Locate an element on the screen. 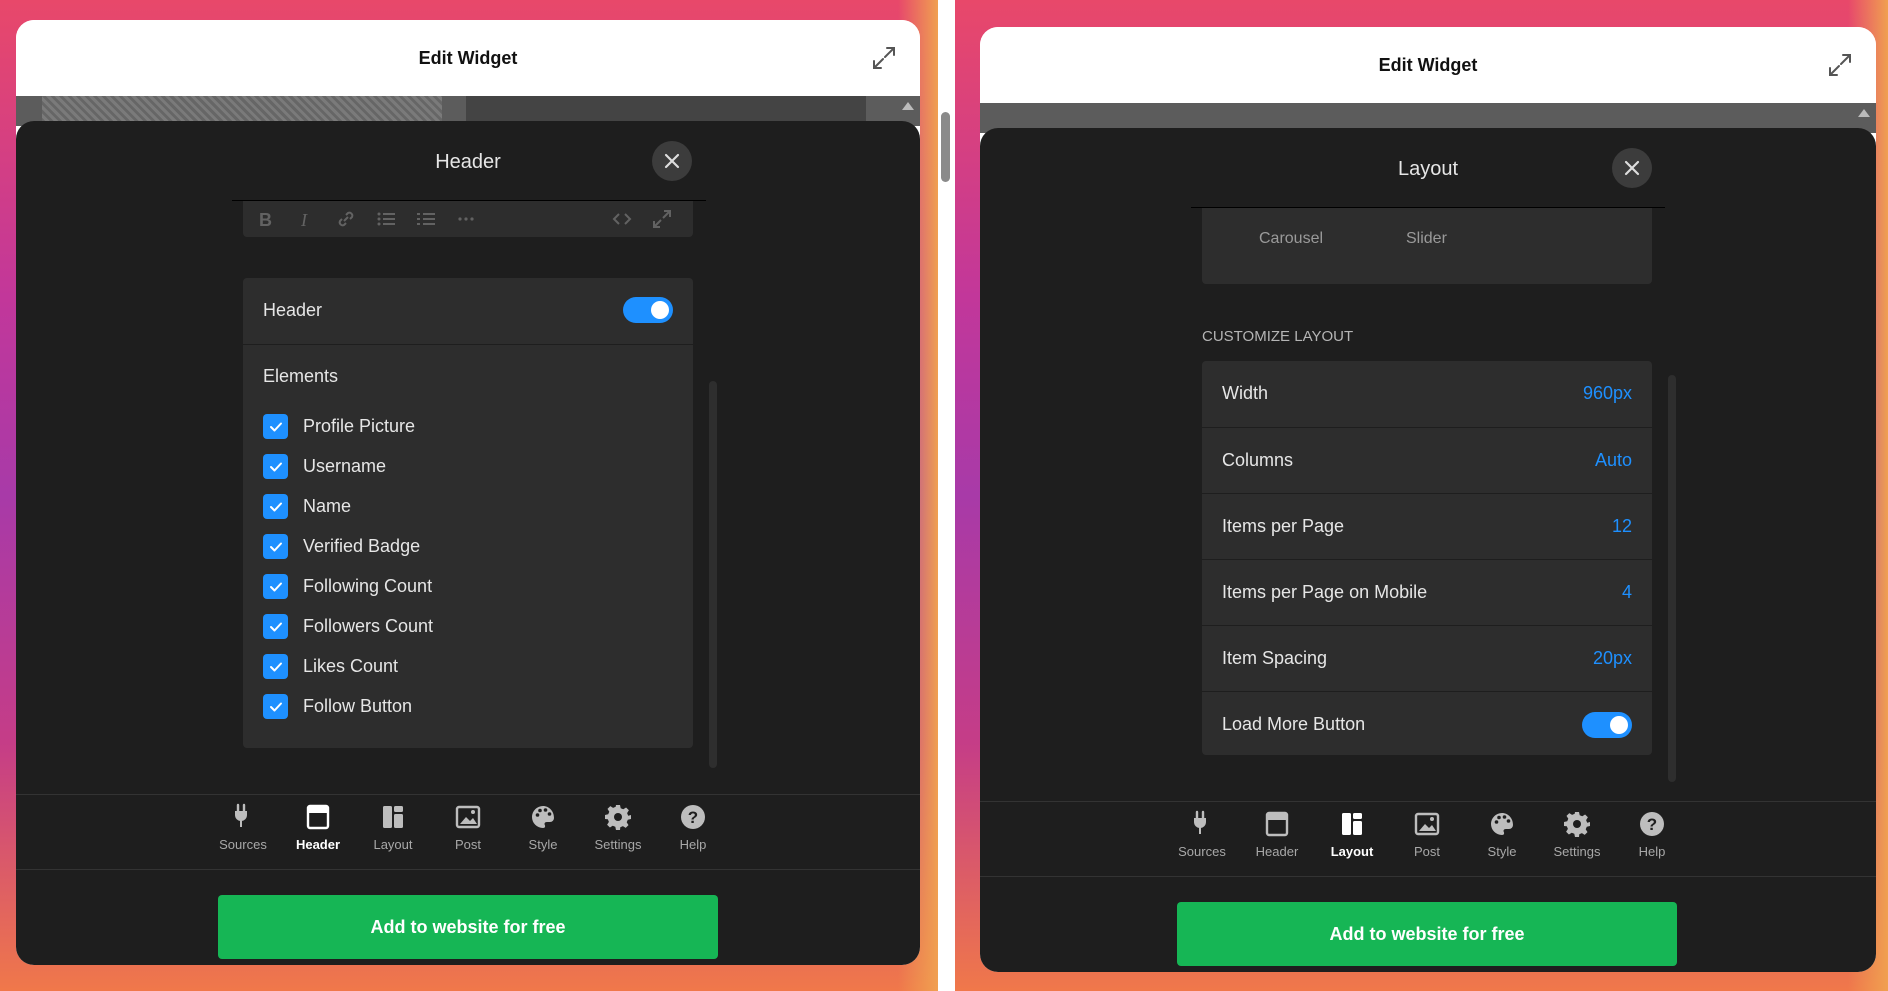  elements-heading: Elements is located at coordinates (301, 376).